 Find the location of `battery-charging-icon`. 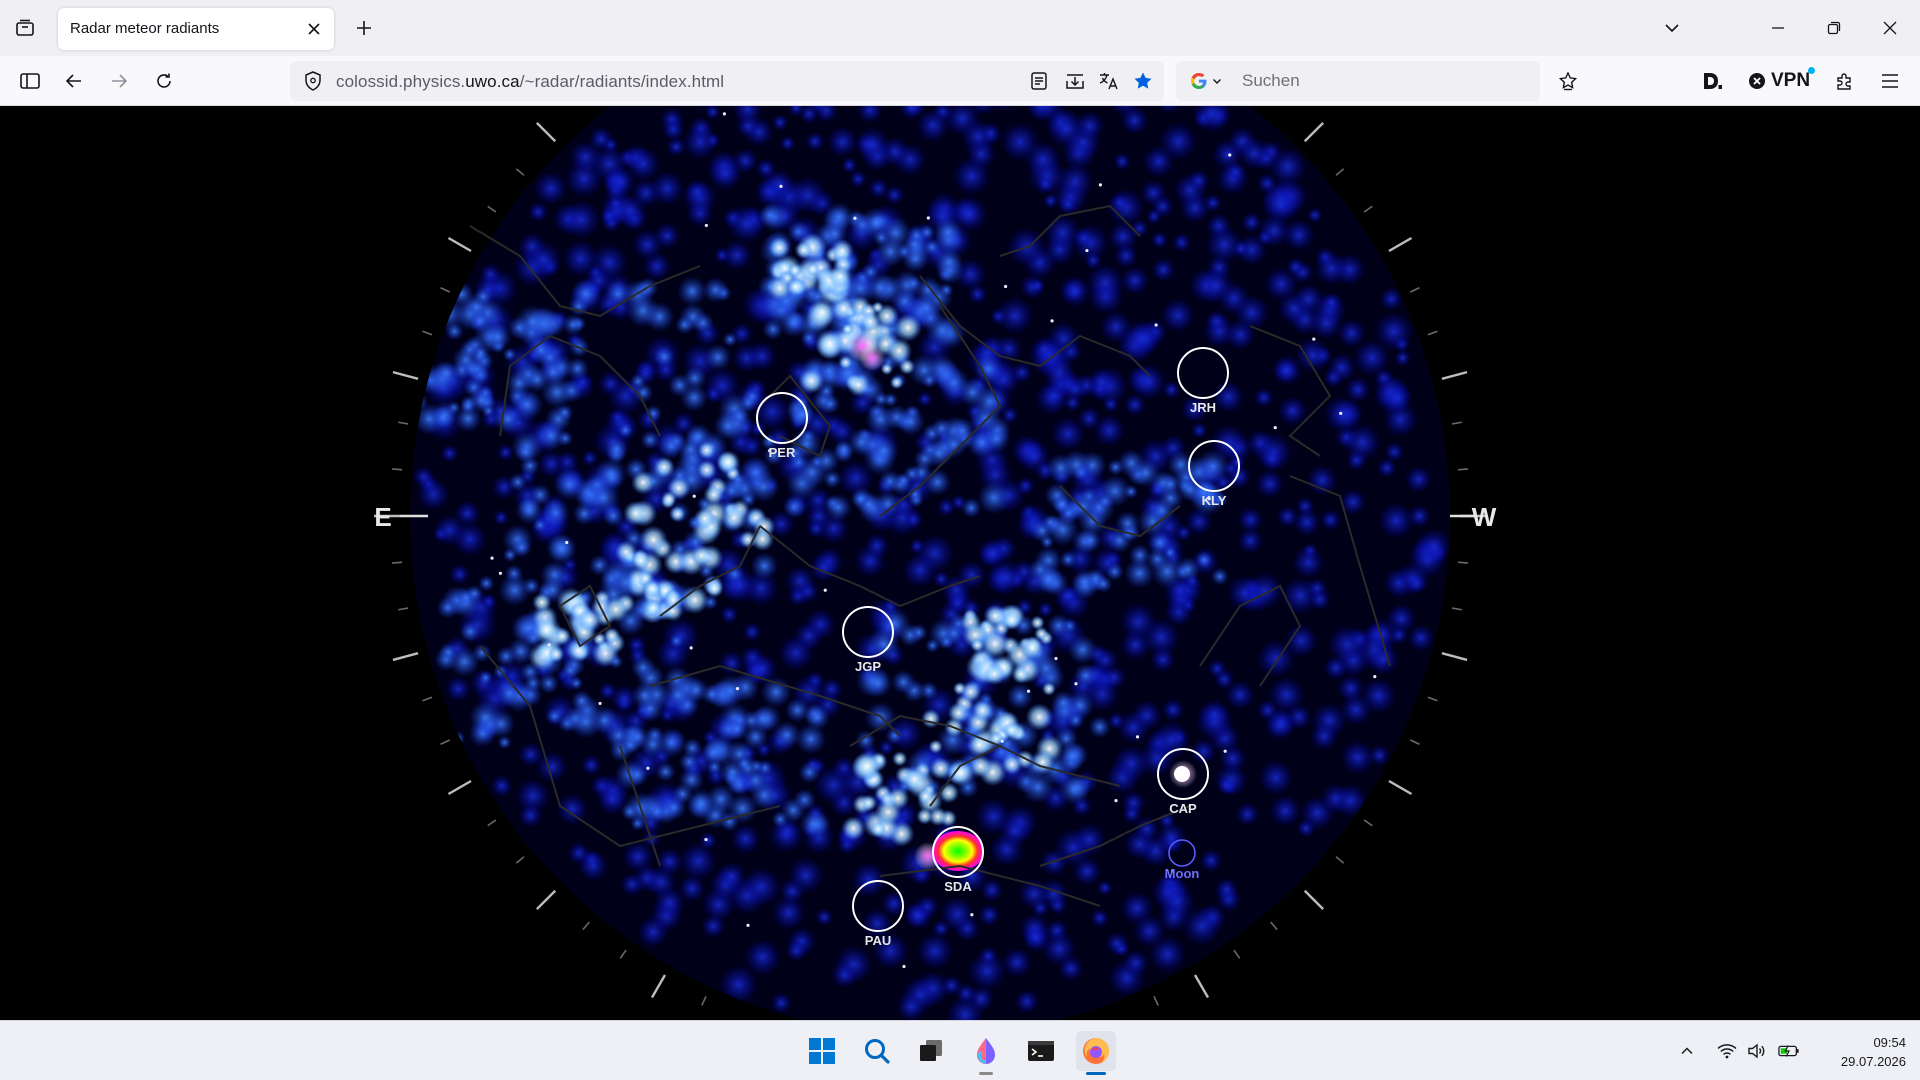

battery-charging-icon is located at coordinates (1788, 1051).